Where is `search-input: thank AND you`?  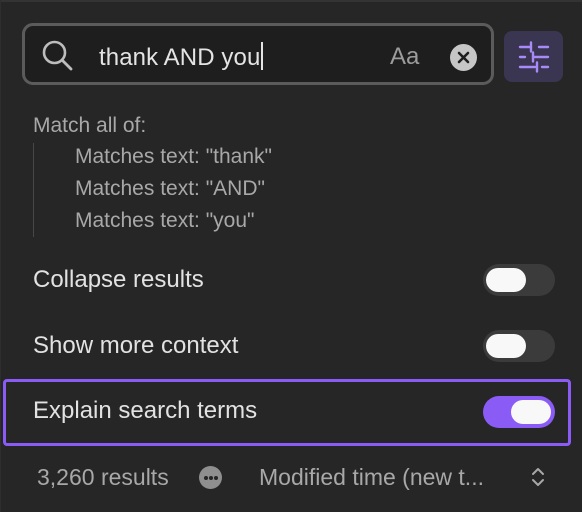
search-input: thank AND you is located at coordinates (181, 57).